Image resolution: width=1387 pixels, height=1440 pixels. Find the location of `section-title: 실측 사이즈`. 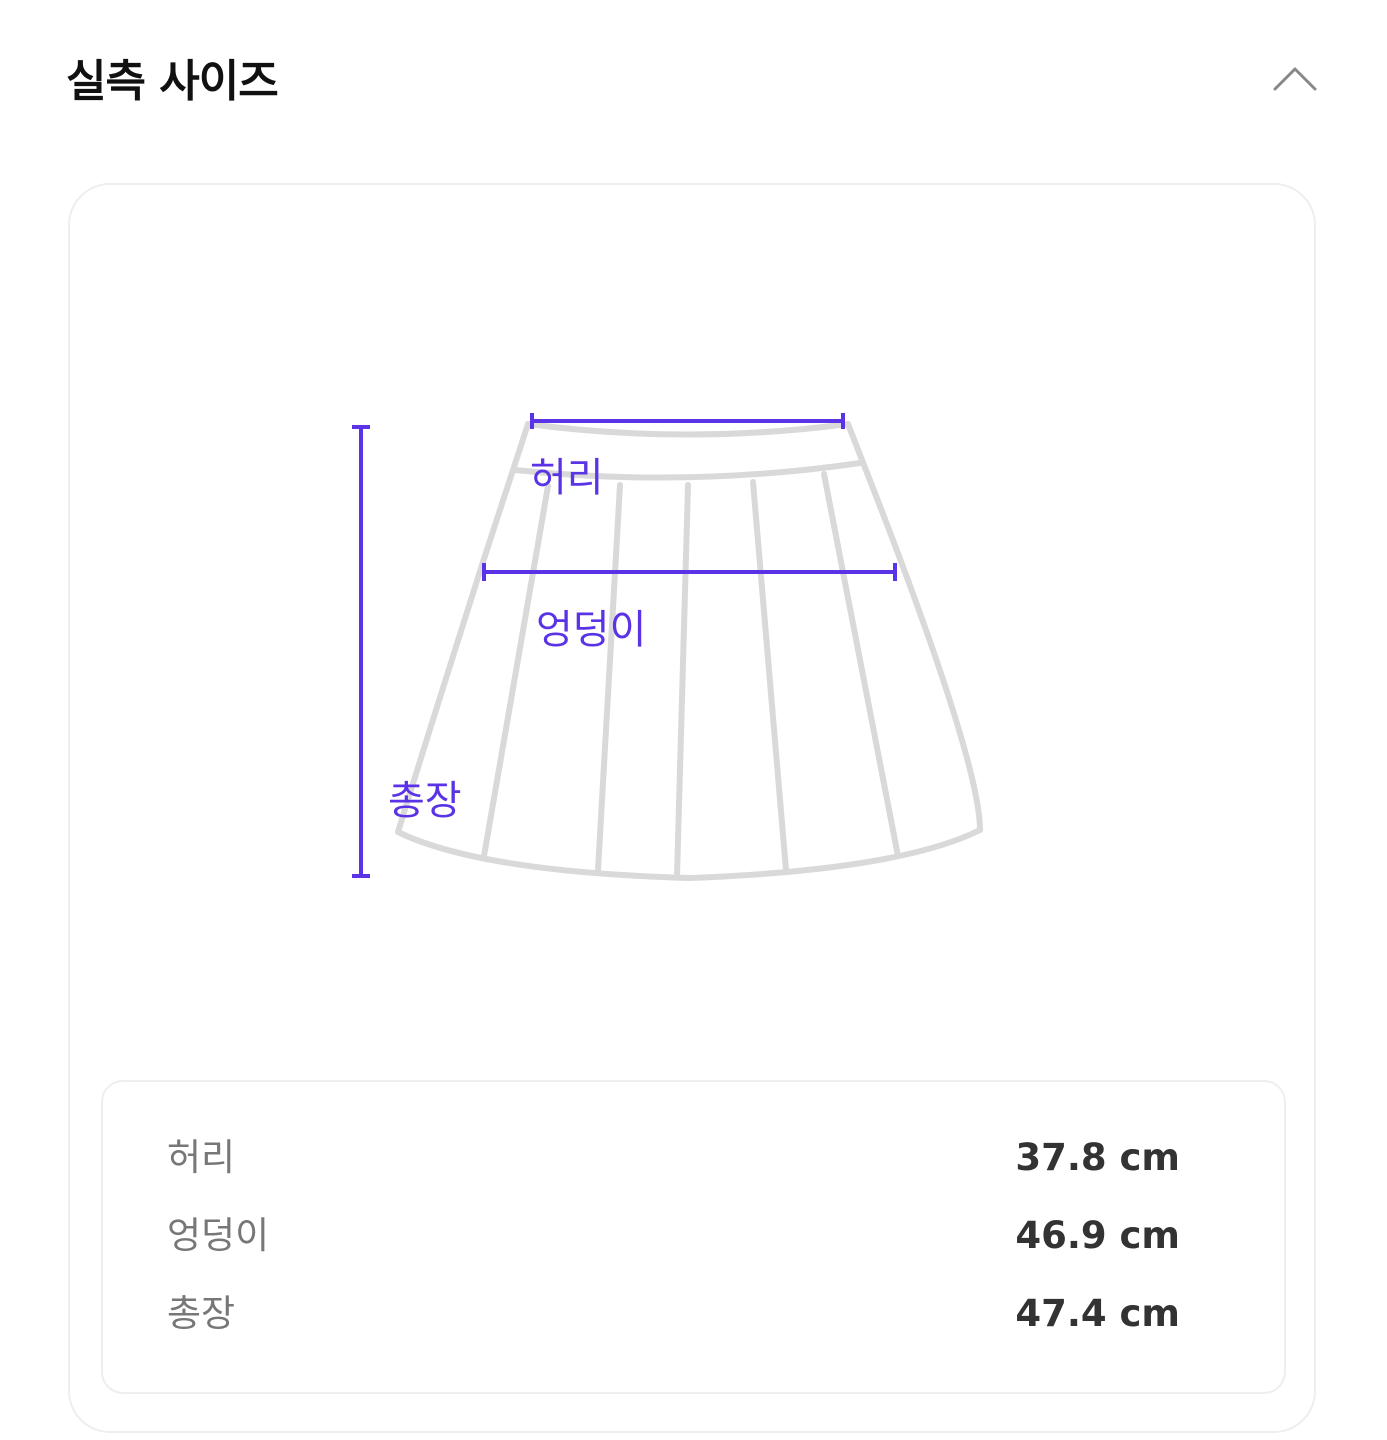

section-title: 실측 사이즈 is located at coordinates (172, 81).